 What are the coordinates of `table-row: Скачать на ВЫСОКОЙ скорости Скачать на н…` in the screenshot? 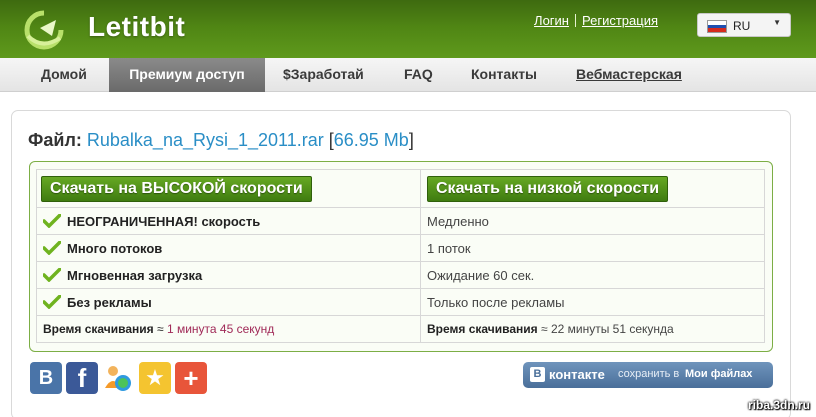 It's located at (400, 188).